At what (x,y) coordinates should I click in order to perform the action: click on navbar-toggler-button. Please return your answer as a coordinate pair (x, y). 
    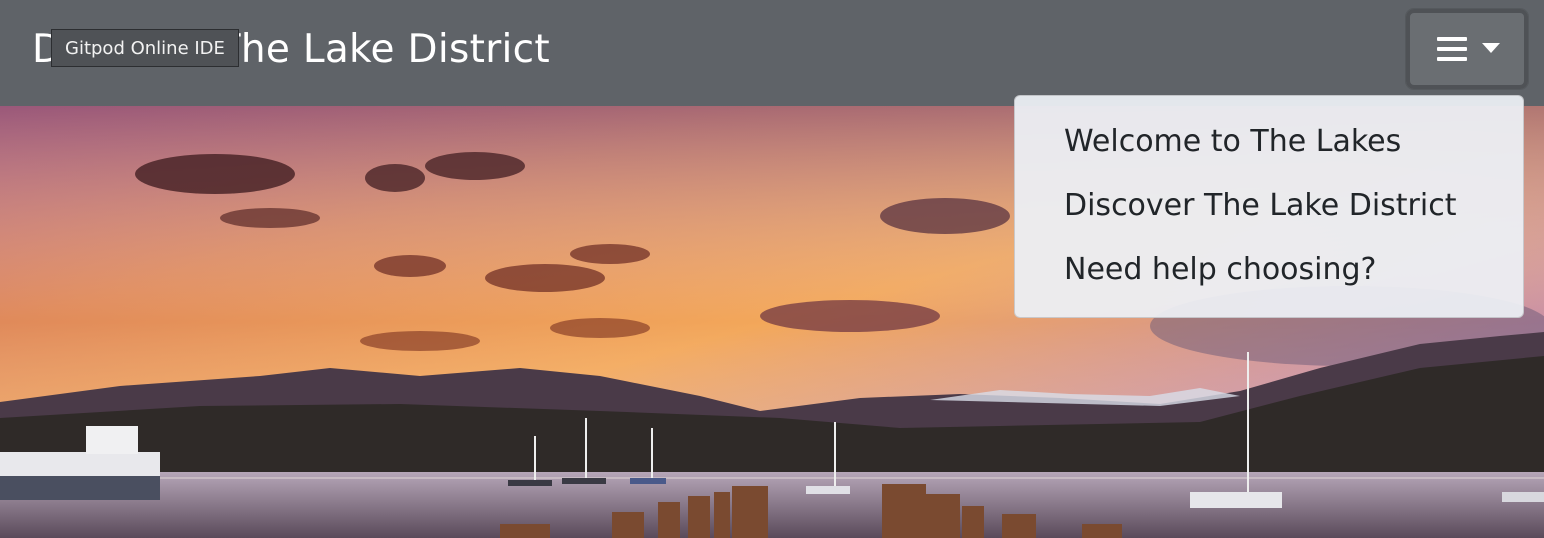
    Looking at the image, I should click on (1467, 49).